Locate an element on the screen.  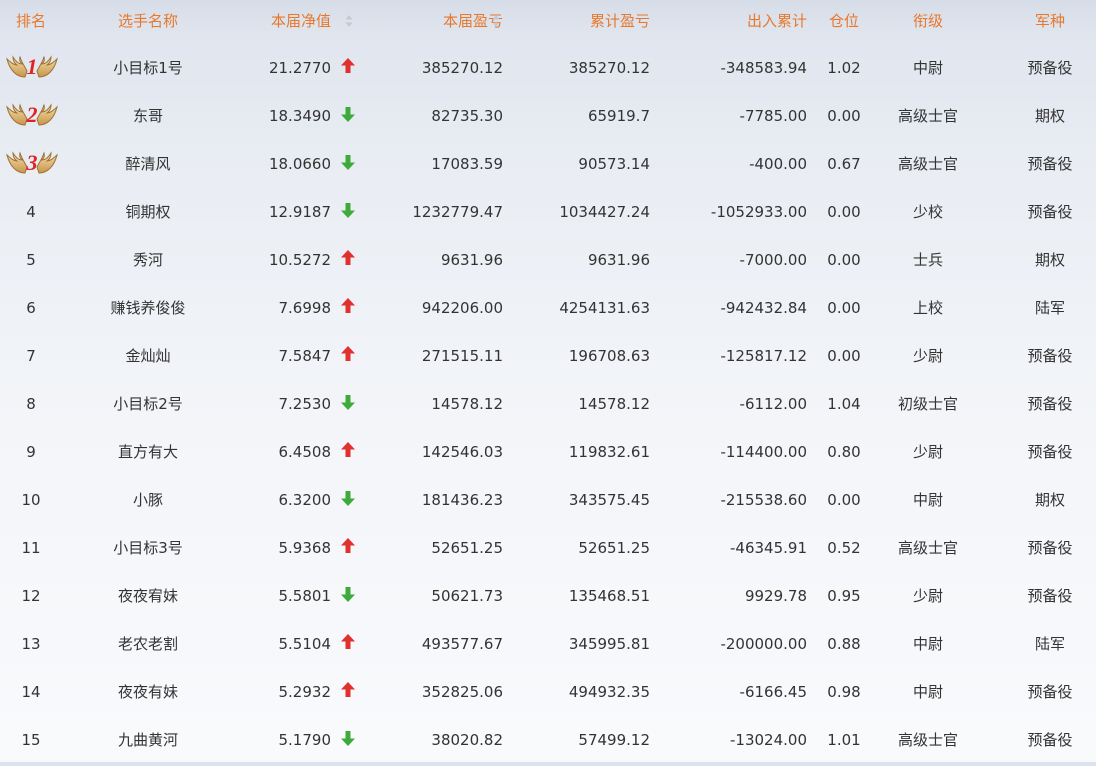
player-name: 夜夜宥妹 is located at coordinates (148, 596).